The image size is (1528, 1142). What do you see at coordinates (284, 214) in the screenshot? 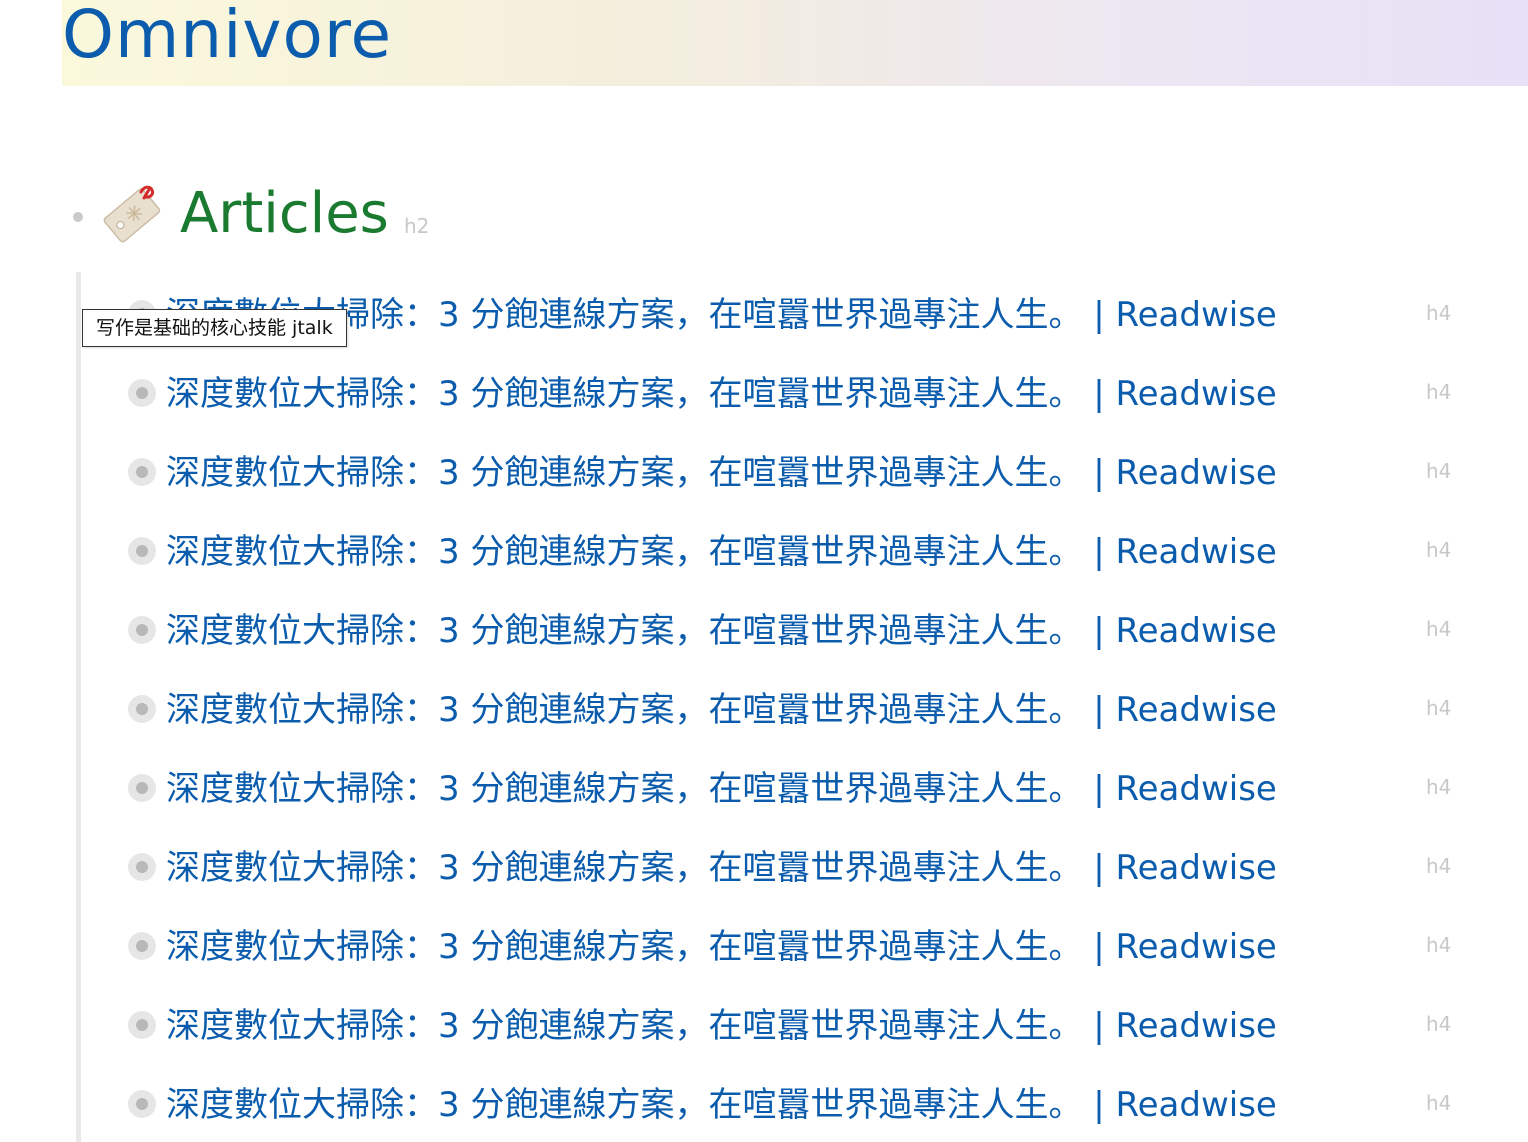
I see `section-heading: Articles` at bounding box center [284, 214].